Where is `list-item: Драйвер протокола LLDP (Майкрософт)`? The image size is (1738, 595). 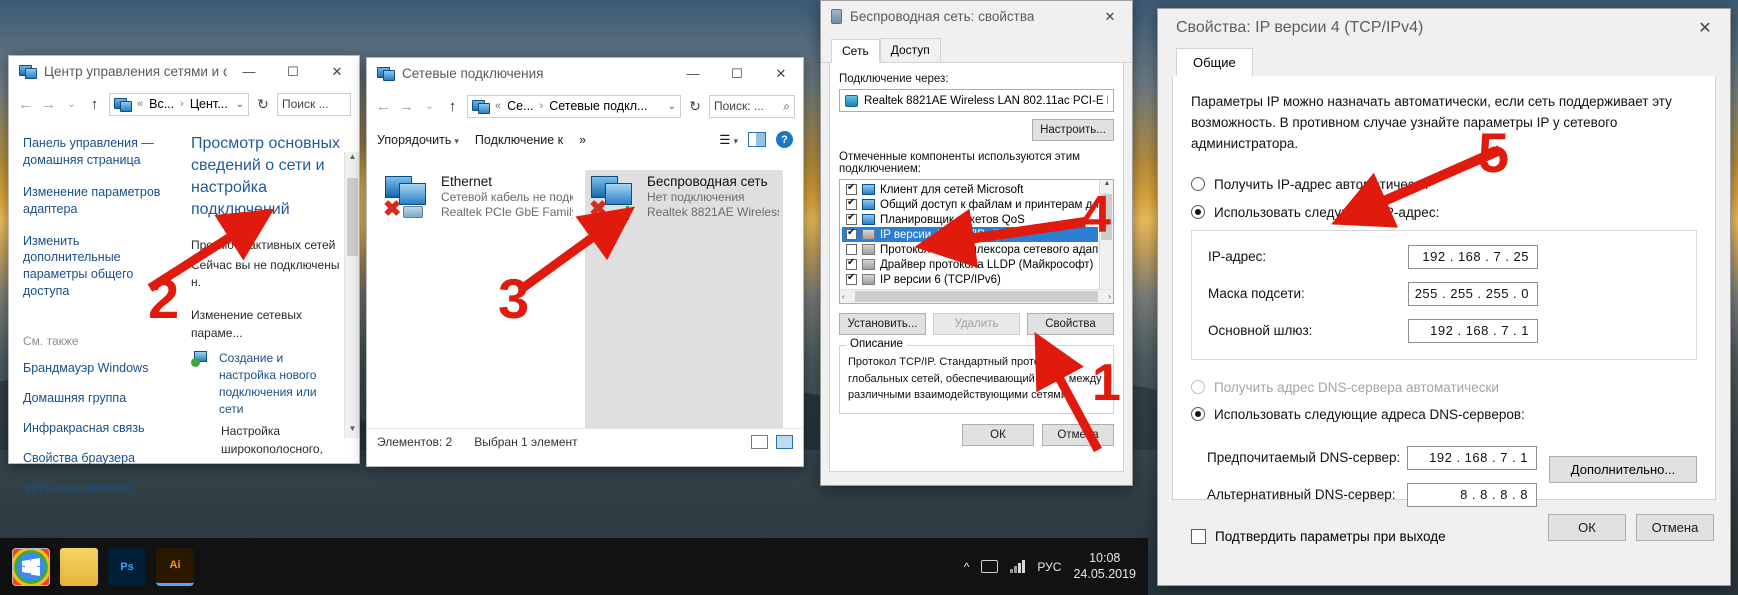
list-item: Драйвер протокола LLDP (Майкрософт) is located at coordinates (970, 264).